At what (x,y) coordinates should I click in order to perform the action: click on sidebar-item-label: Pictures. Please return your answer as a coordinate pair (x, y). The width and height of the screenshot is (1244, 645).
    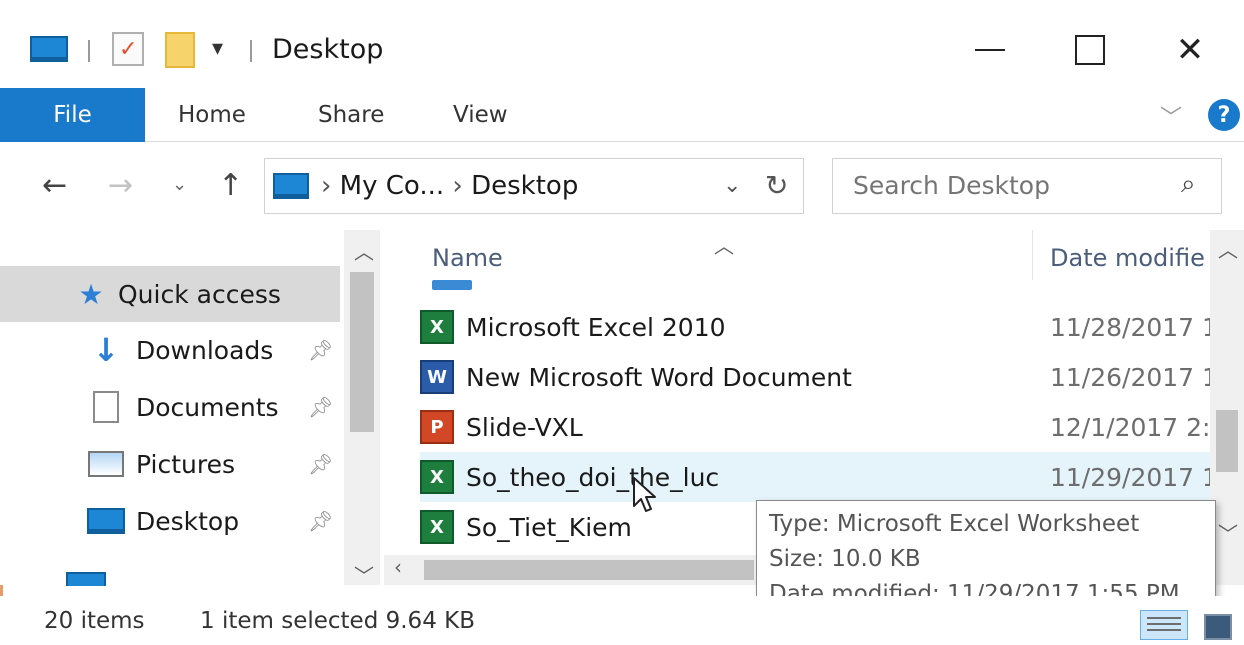
    Looking at the image, I should click on (185, 464).